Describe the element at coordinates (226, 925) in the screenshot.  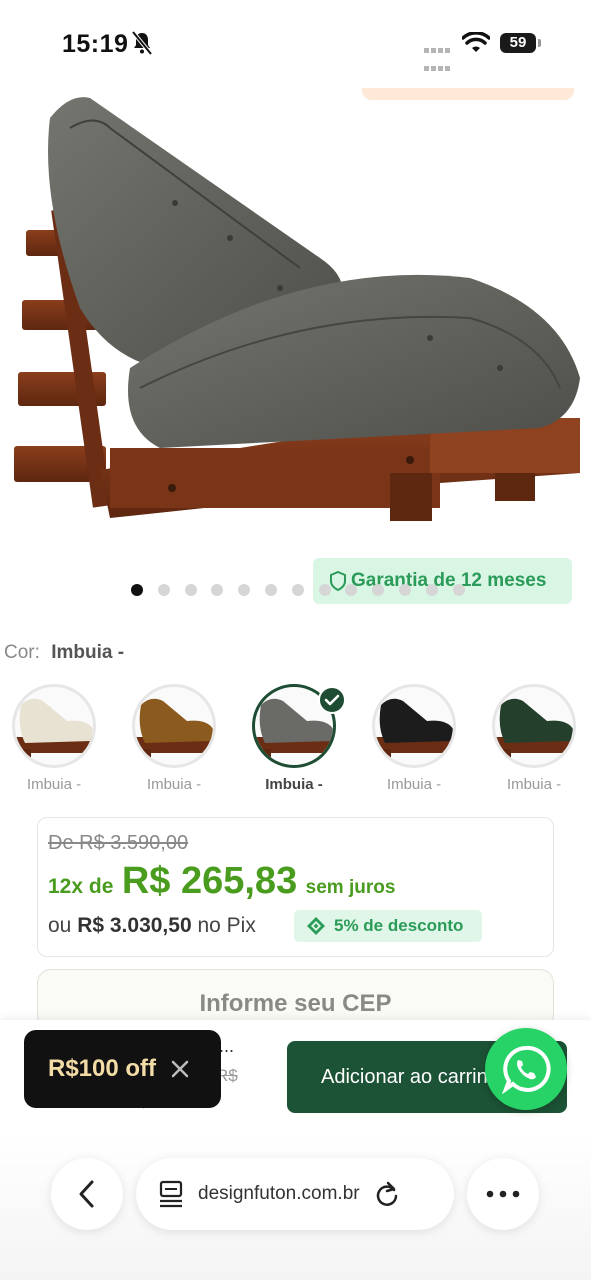
I see `pix-suffix: no Pix` at that location.